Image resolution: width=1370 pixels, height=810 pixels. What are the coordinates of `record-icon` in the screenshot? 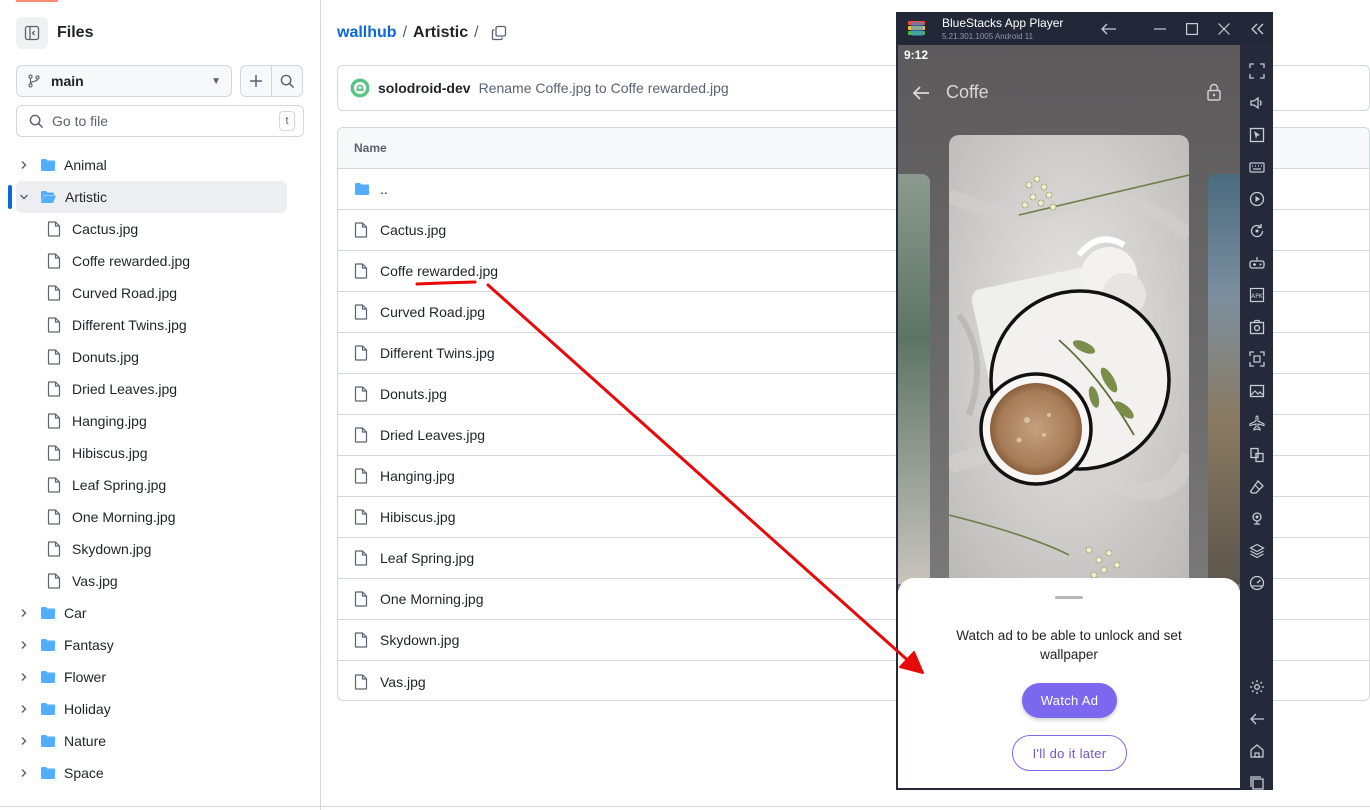 It's located at (1257, 359).